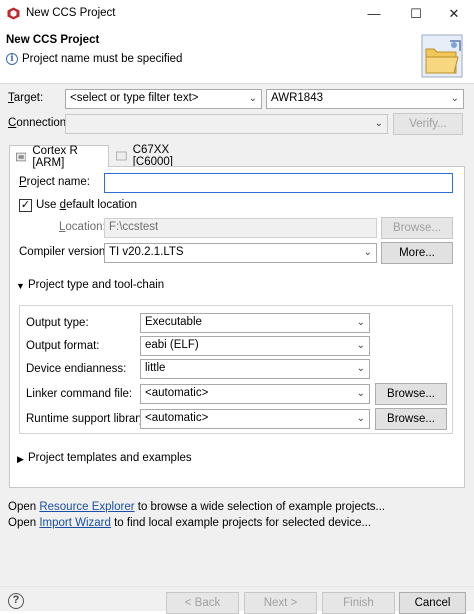 Image resolution: width=474 pixels, height=614 pixels. I want to click on tab-cortex-r: Cortex R [ARM], so click(59, 156).